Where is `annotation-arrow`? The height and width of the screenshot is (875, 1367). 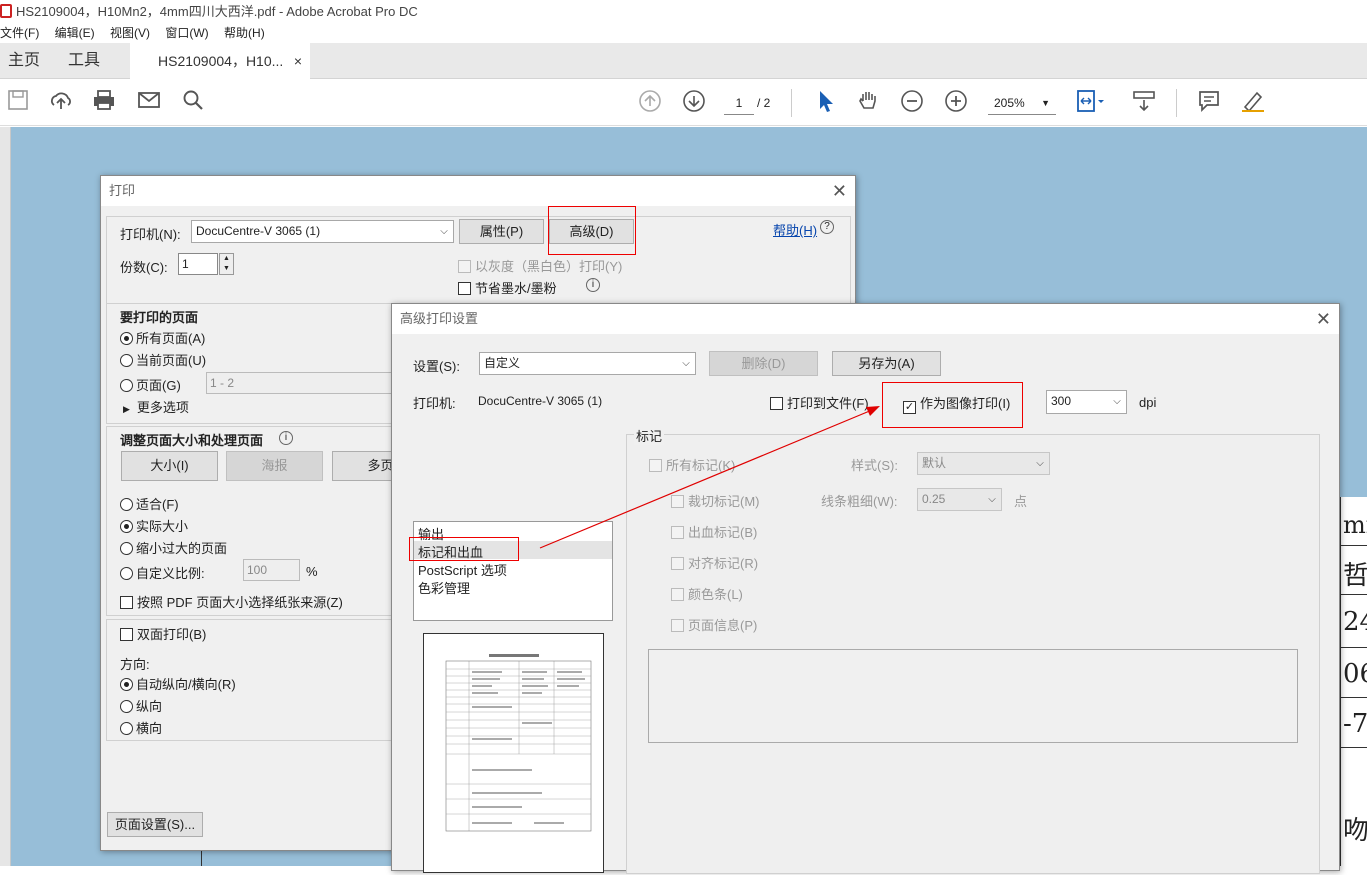
annotation-arrow is located at coordinates (709, 477).